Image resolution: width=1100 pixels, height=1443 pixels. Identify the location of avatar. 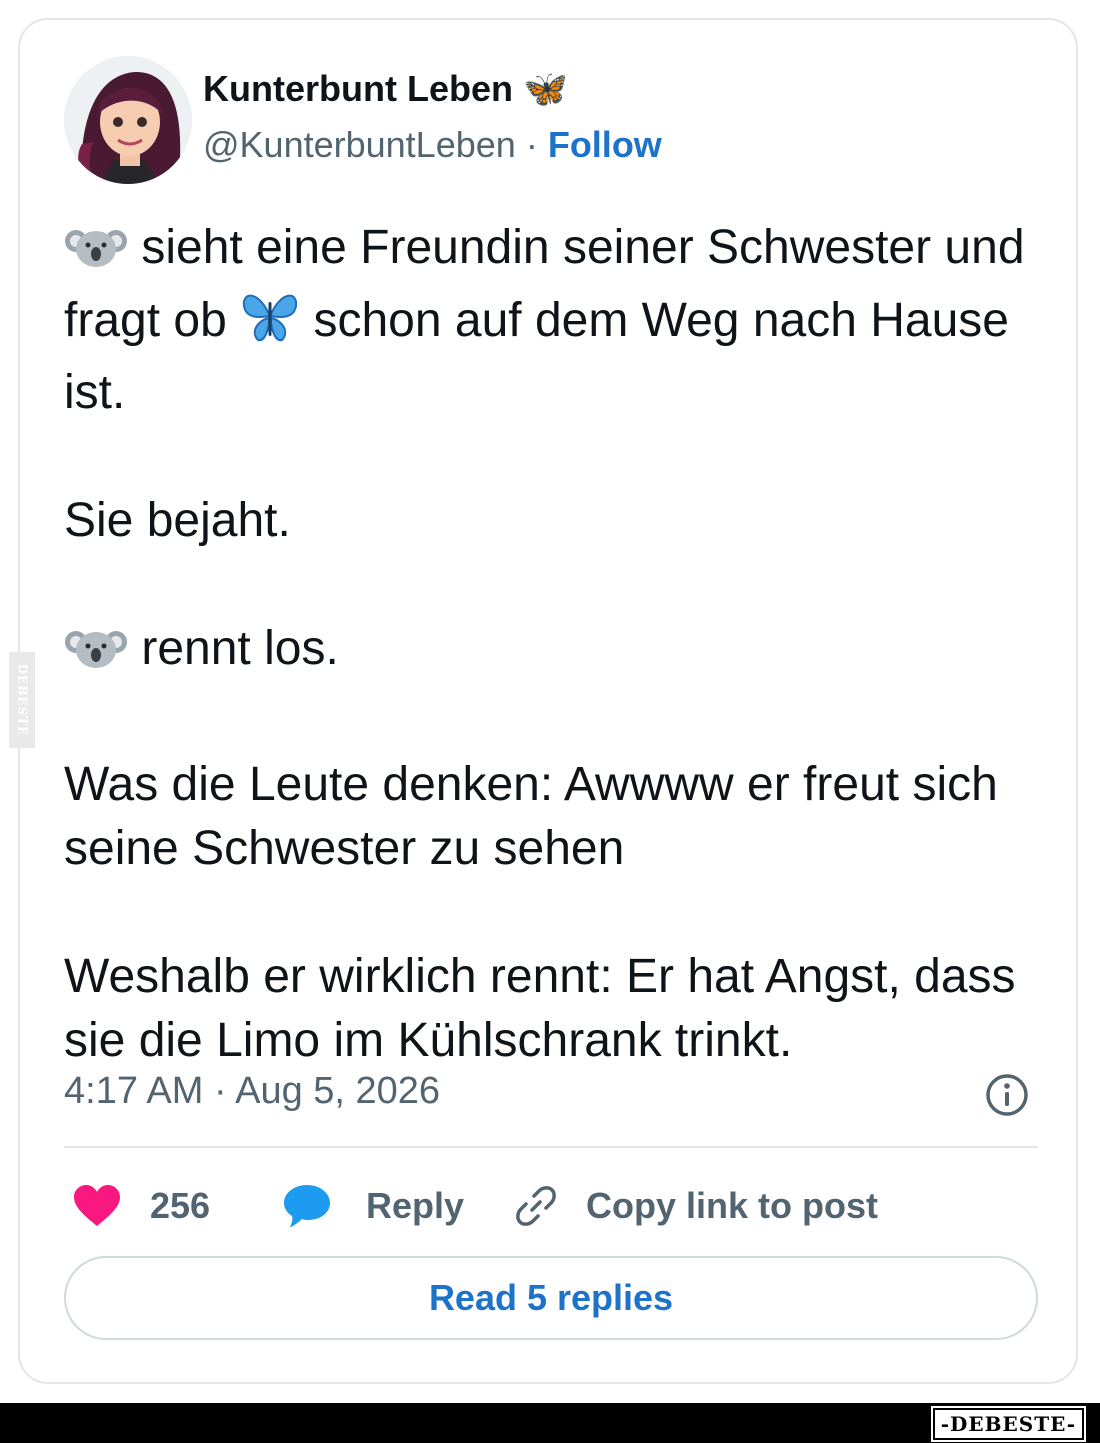
(128, 120).